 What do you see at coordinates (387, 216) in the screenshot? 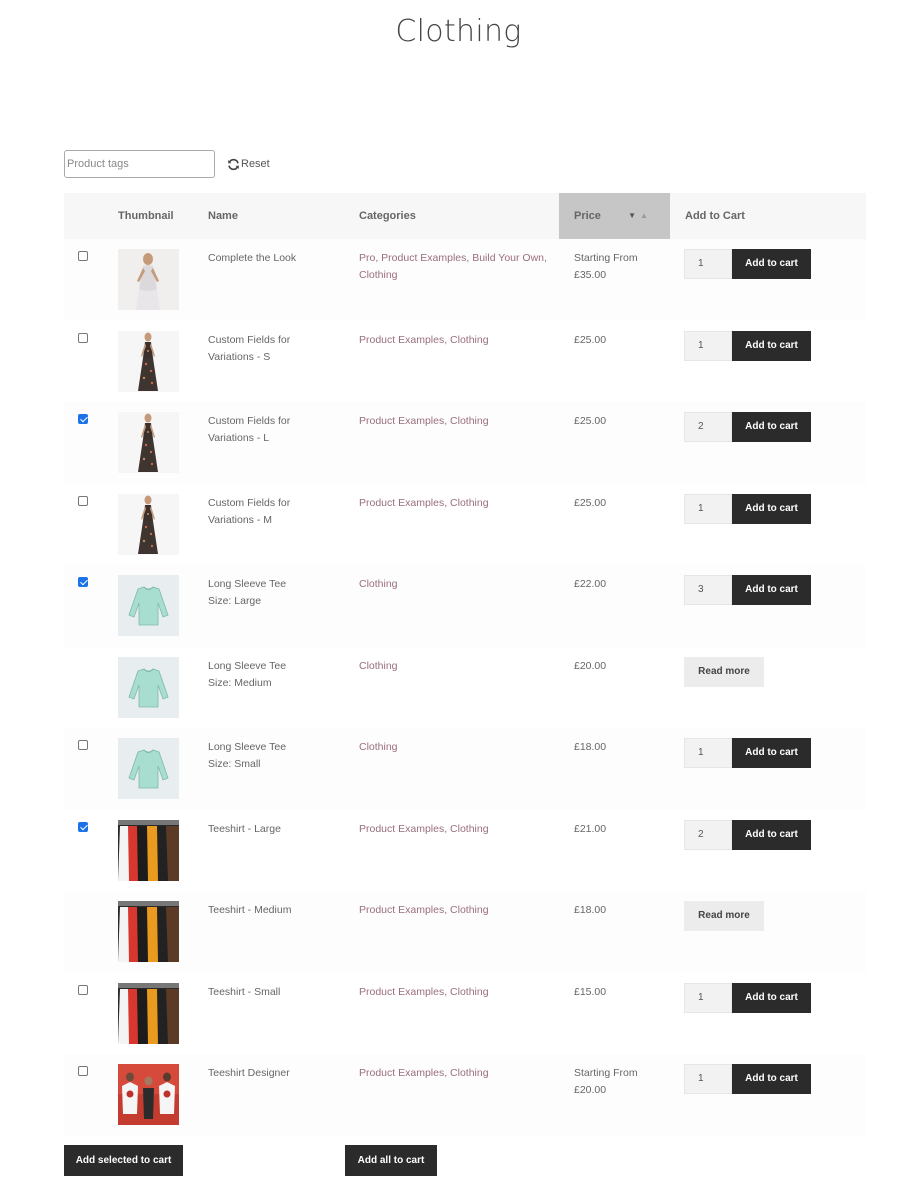
I see `column-header-categories: Categories` at bounding box center [387, 216].